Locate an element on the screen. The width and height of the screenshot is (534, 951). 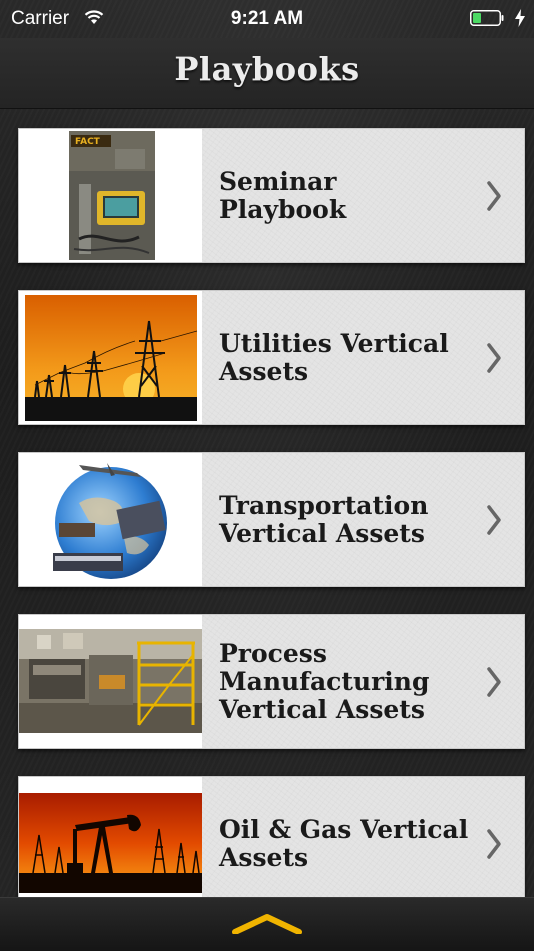
clock: 9:21 AM is located at coordinates (267, 18).